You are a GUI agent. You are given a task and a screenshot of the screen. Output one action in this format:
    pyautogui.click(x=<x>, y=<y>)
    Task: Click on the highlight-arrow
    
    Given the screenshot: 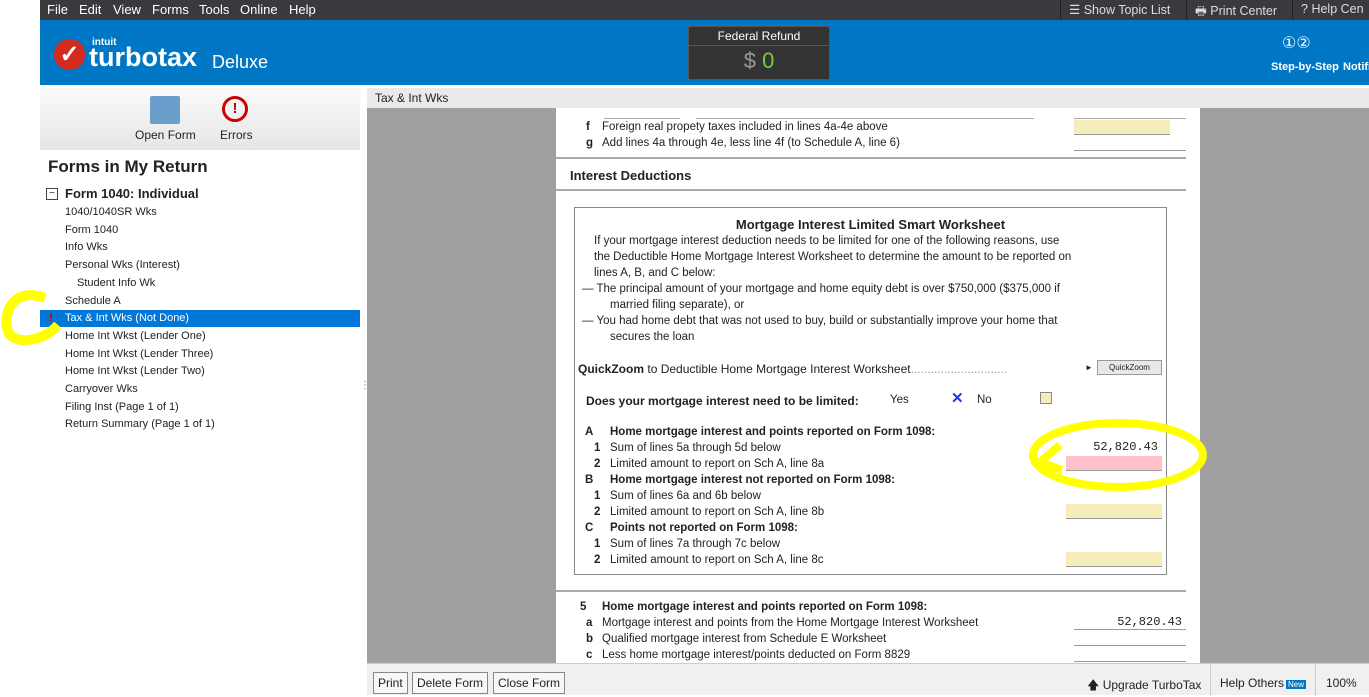 What is the action you would take?
    pyautogui.click(x=1048, y=457)
    